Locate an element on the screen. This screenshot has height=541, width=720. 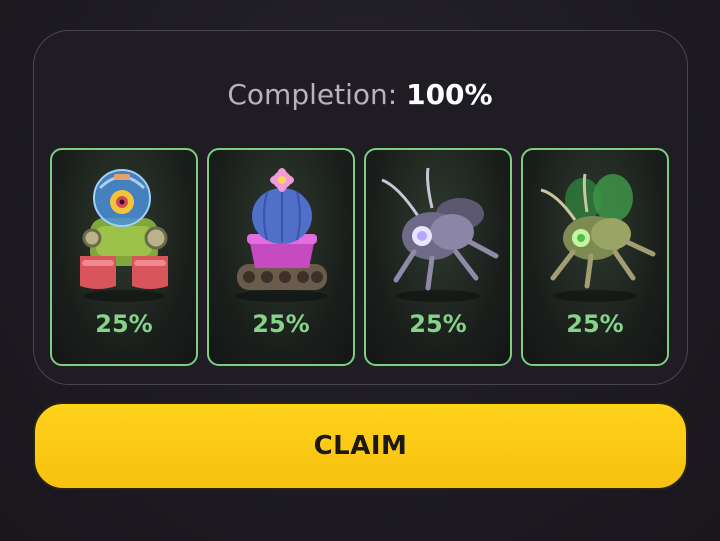
completion-label: Completion: is located at coordinates (312, 94).